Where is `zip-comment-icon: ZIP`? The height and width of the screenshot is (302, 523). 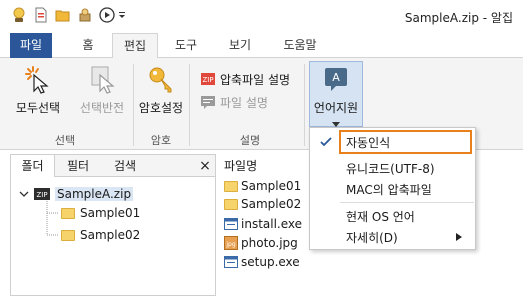
zip-comment-icon: ZIP is located at coordinates (208, 79).